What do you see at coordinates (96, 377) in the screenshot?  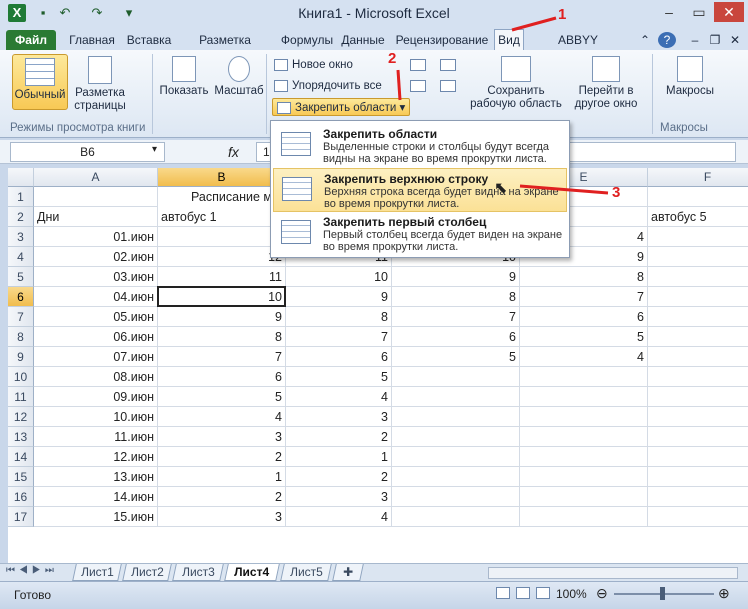 I see `table-cell: 08.июн` at bounding box center [96, 377].